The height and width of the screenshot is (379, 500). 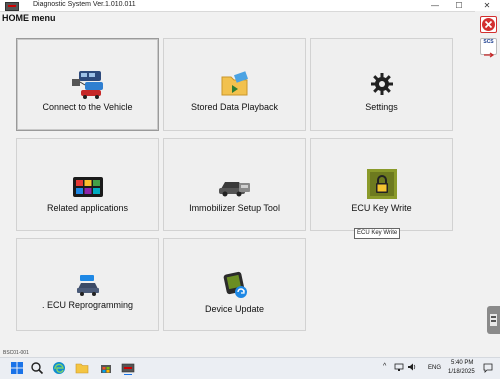 I want to click on status-code: BSC01-001, so click(x=16, y=353).